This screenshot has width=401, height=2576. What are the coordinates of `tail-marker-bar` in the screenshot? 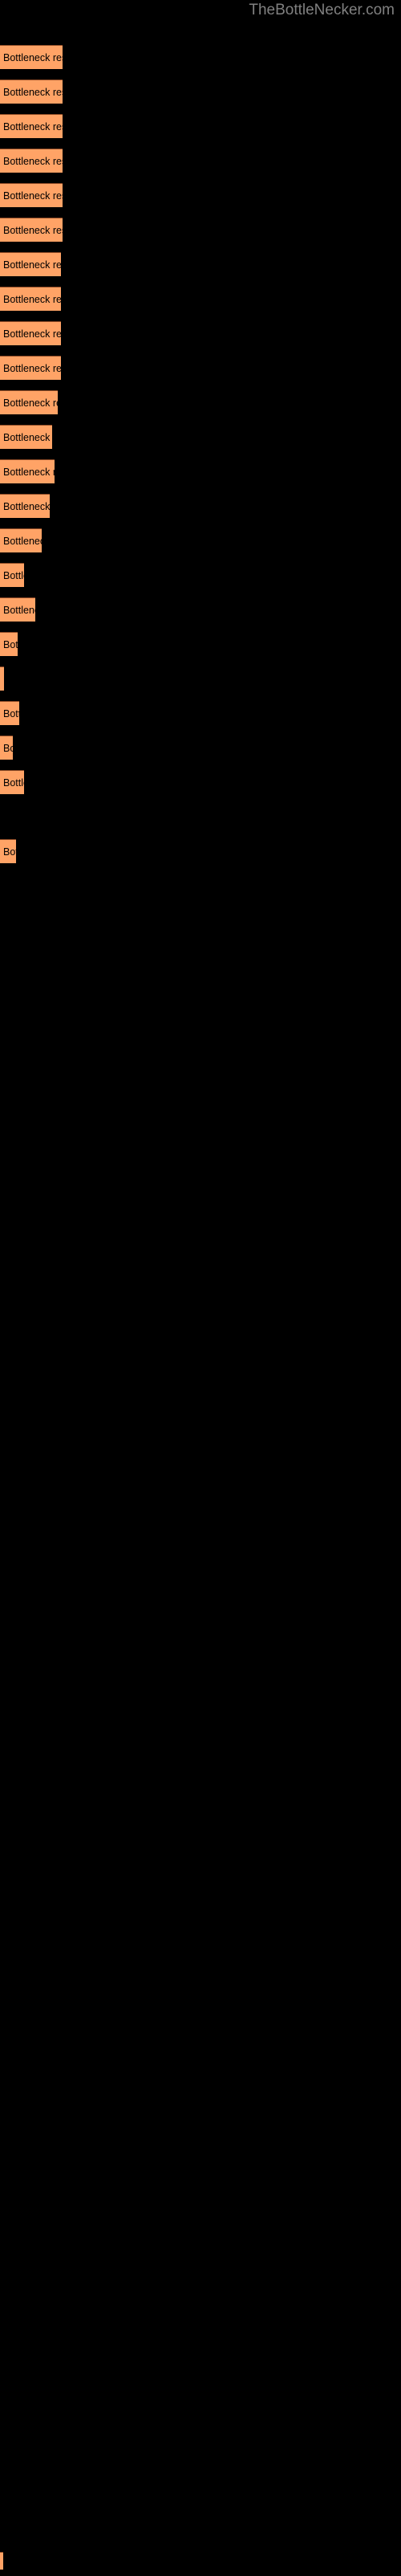 It's located at (2, 2561).